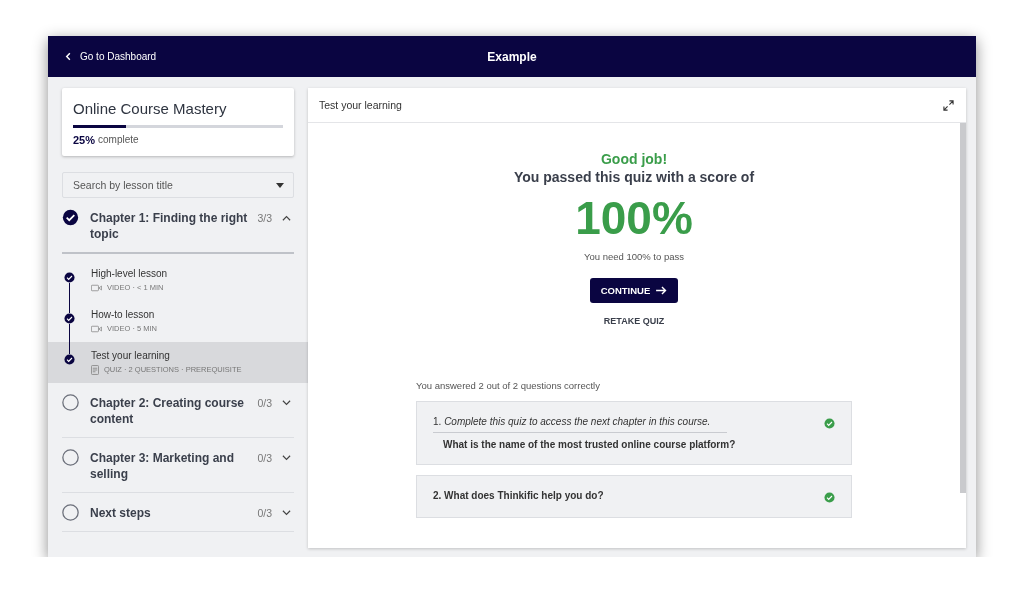  Describe the element at coordinates (84, 140) in the screenshot. I see `progress-percent: 25%` at that location.